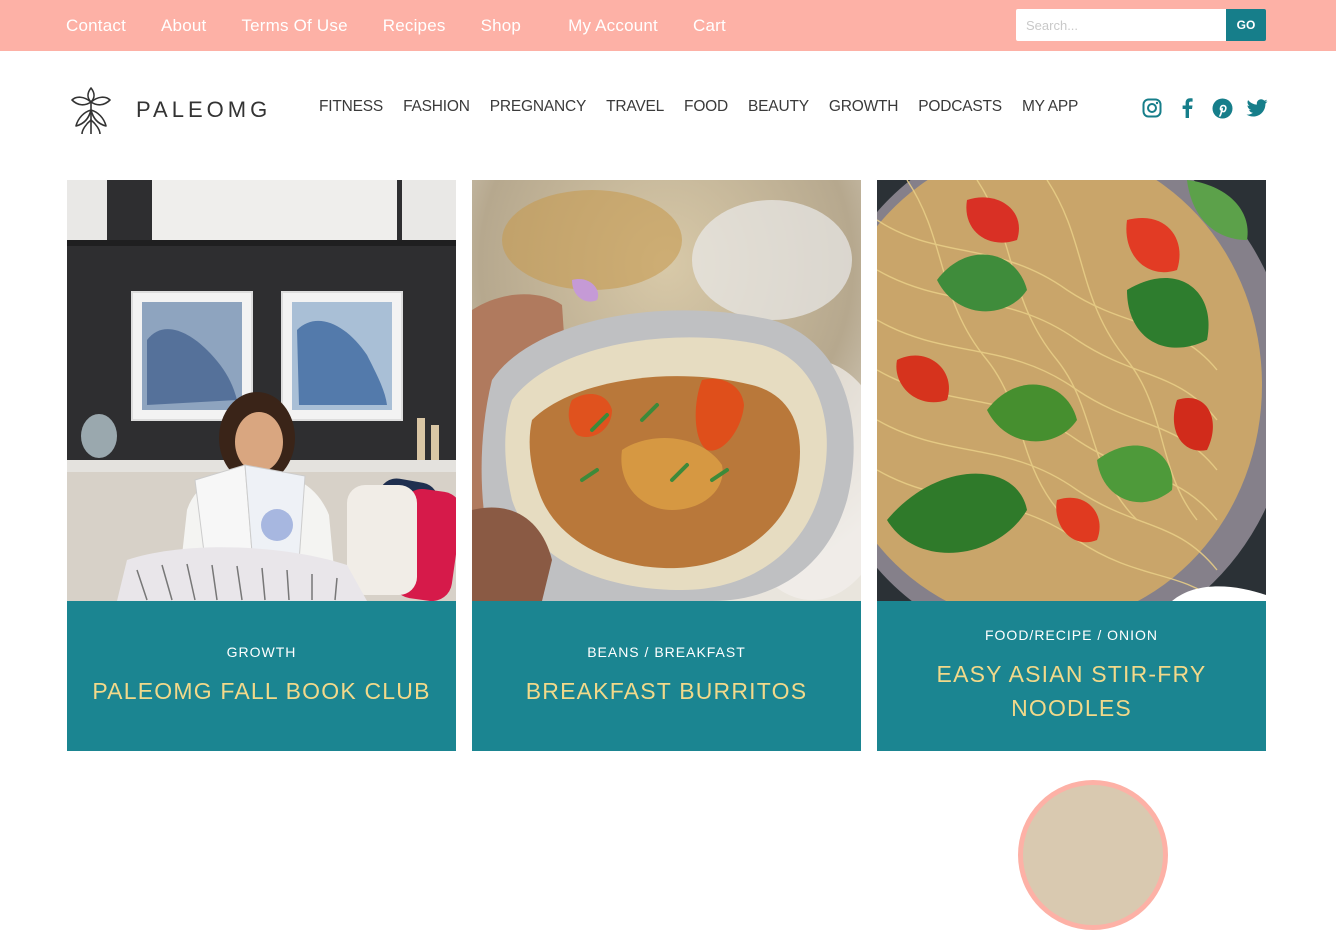  I want to click on logo-text: PALEOMG, so click(204, 109).